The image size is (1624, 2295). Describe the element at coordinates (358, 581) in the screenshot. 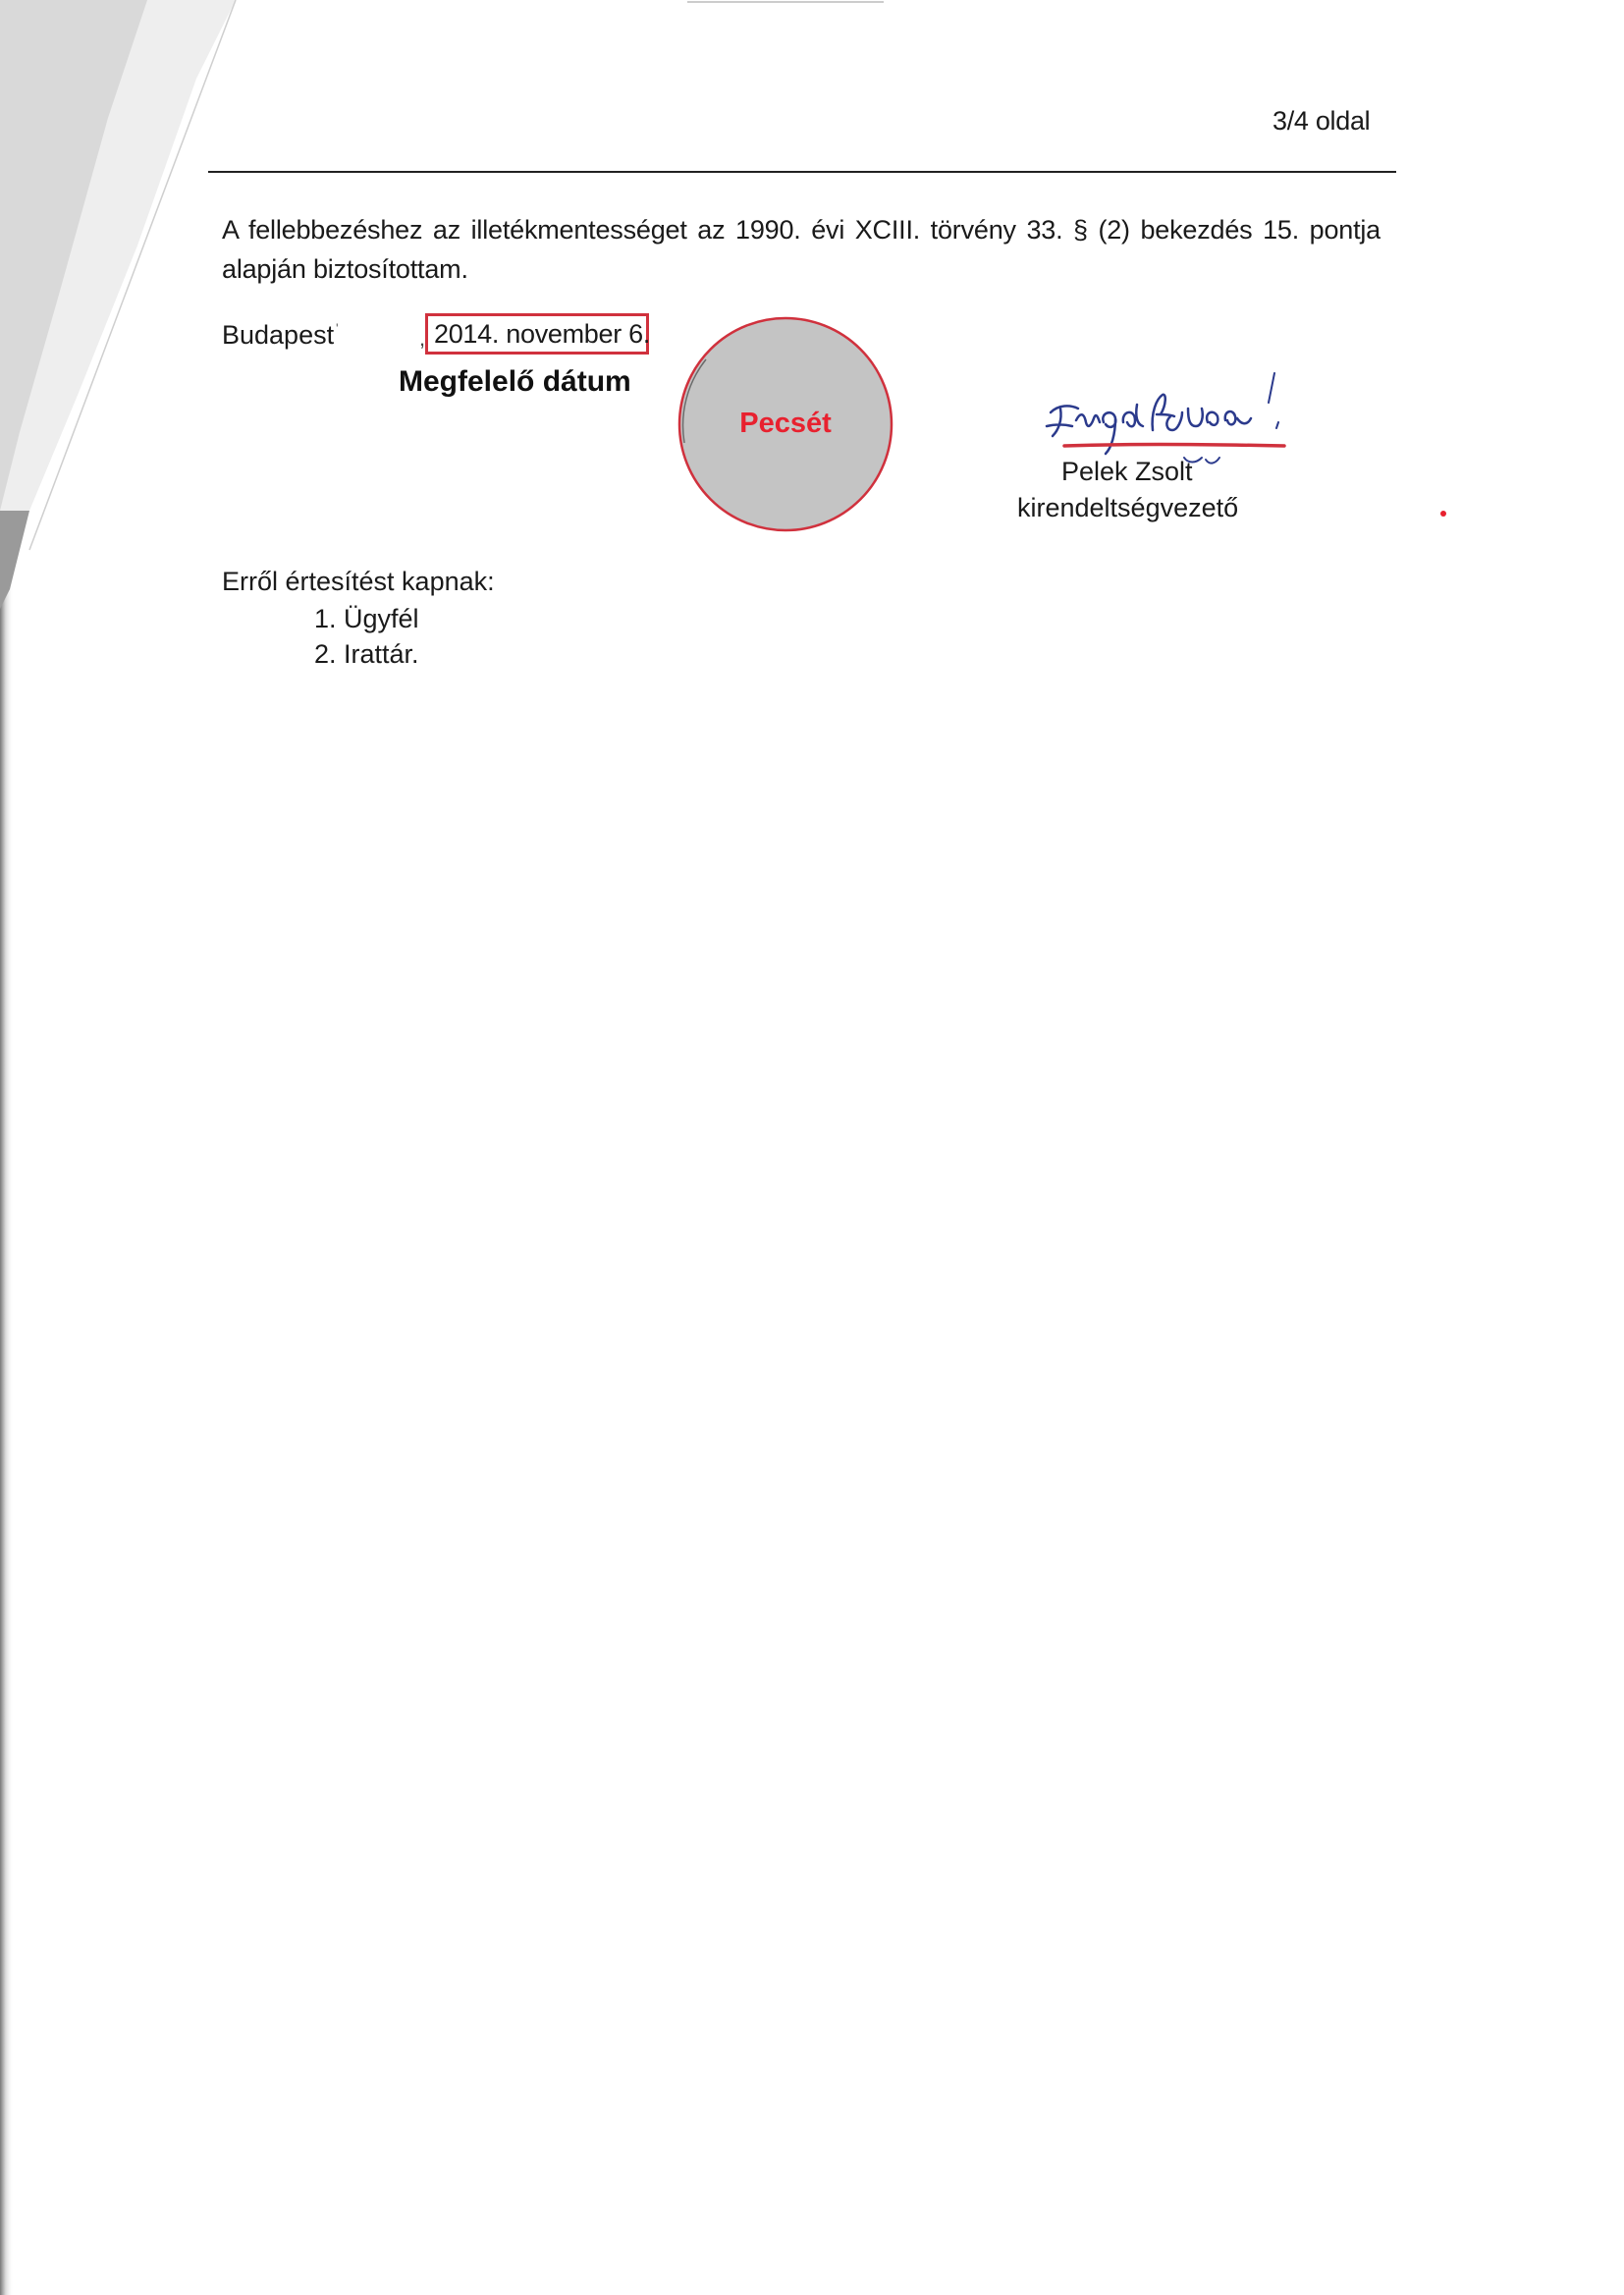

I see `distribution-heading: Erről értesítést kapnak:` at that location.